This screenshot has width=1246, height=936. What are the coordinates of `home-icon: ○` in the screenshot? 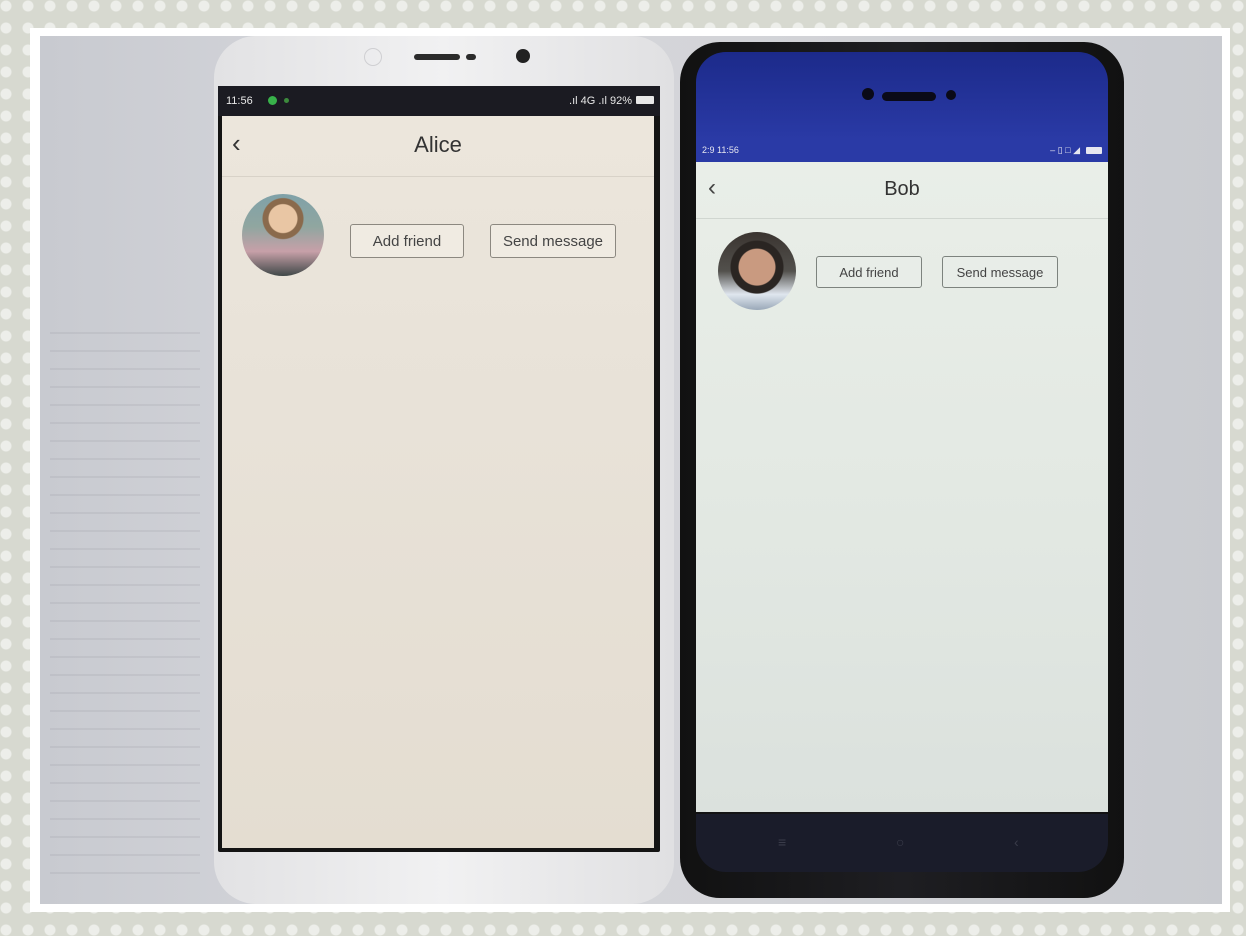 It's located at (900, 842).